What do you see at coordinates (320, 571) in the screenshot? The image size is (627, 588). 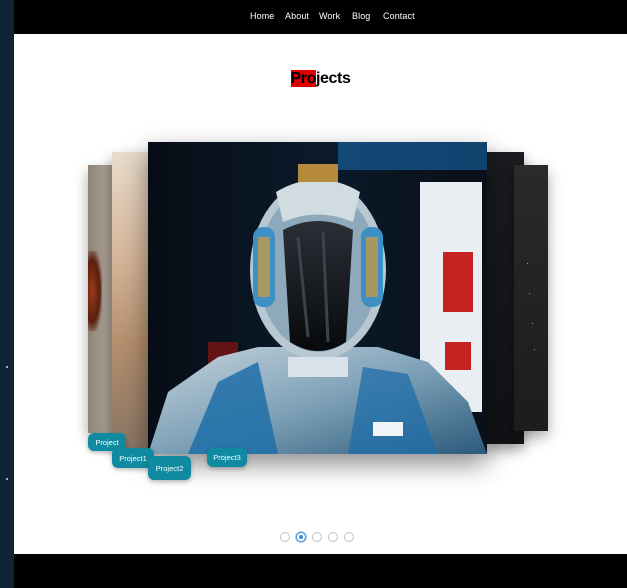 I see `footer` at bounding box center [320, 571].